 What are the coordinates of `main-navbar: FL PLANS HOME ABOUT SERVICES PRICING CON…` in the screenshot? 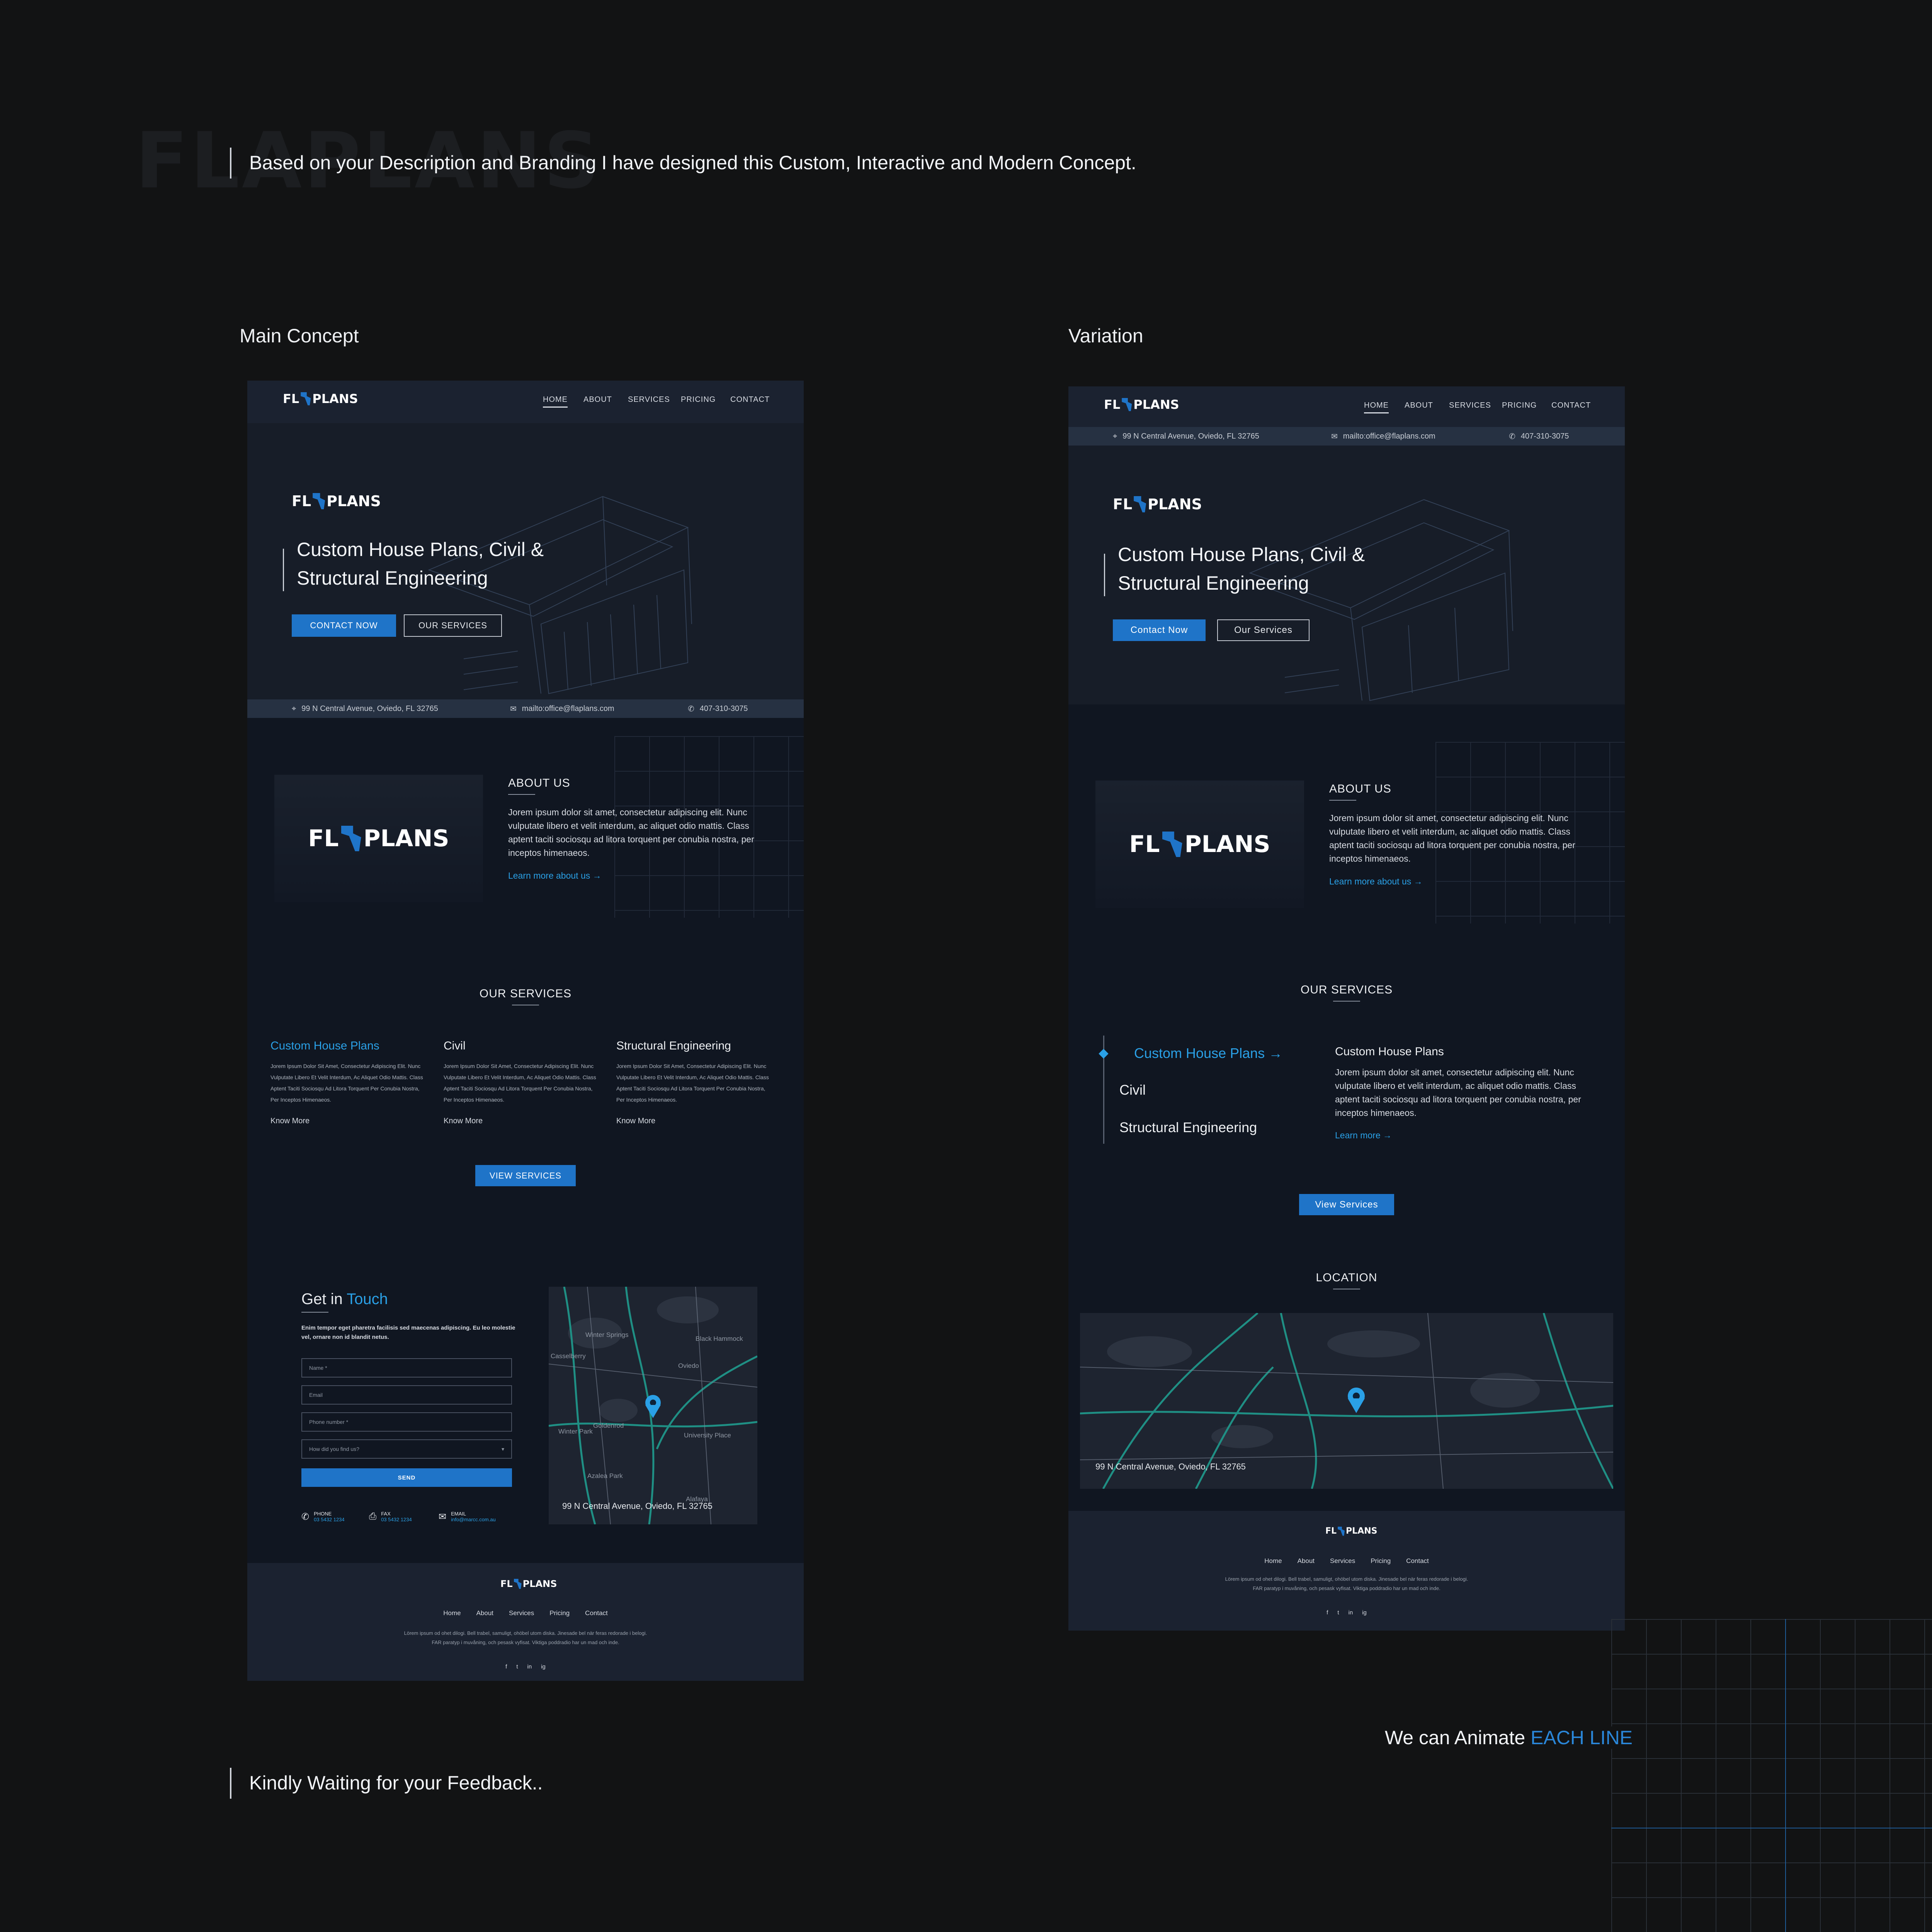 It's located at (525, 402).